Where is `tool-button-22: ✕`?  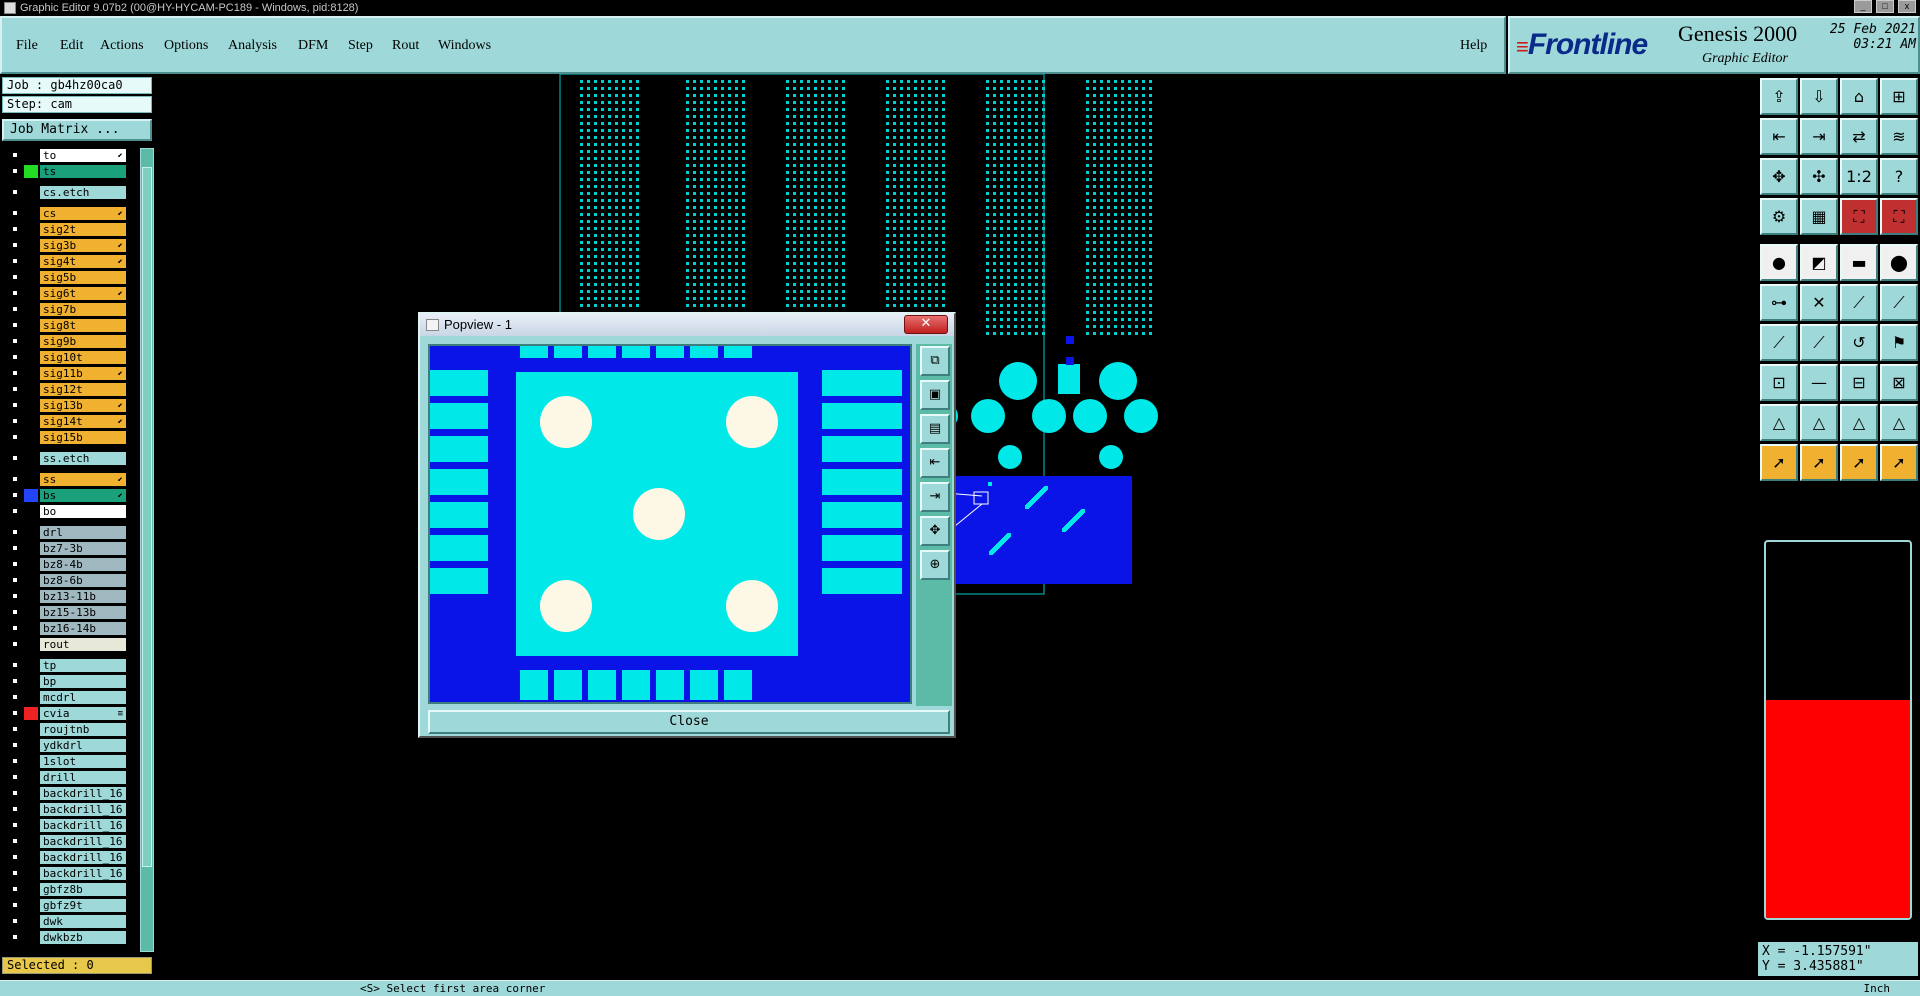
tool-button-22: ✕ is located at coordinates (1819, 302).